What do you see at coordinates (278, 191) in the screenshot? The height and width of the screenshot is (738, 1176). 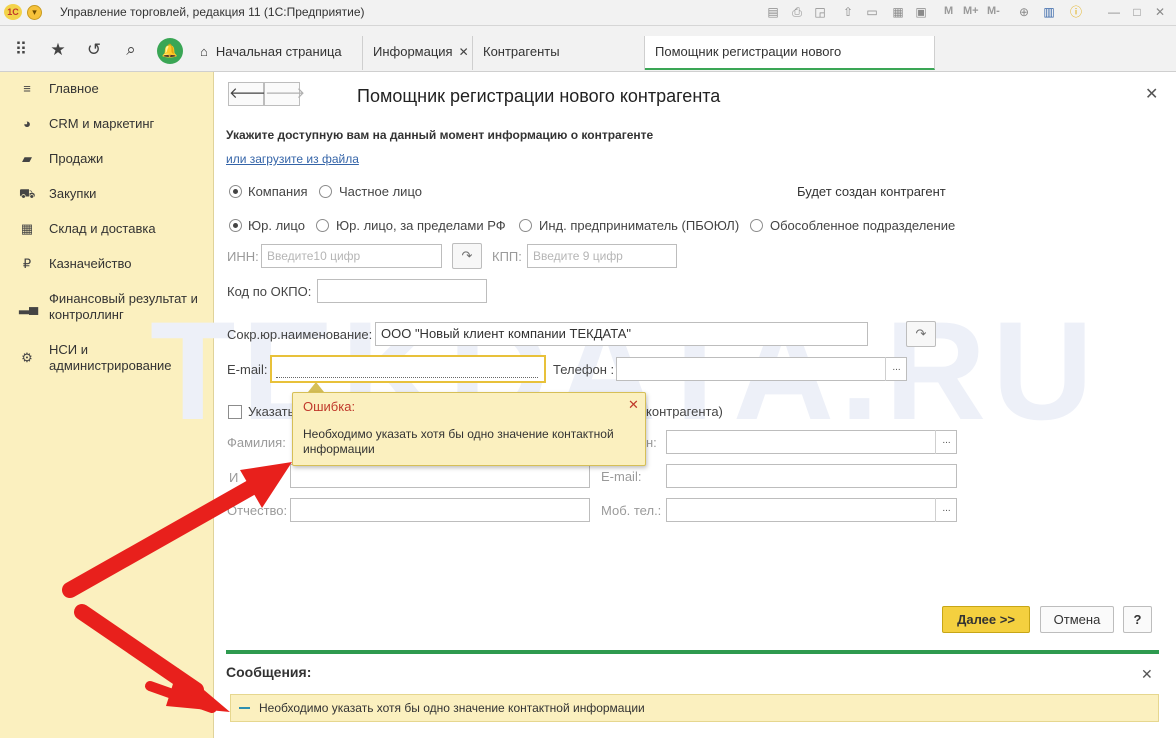 I see `radio-company-label: Компания` at bounding box center [278, 191].